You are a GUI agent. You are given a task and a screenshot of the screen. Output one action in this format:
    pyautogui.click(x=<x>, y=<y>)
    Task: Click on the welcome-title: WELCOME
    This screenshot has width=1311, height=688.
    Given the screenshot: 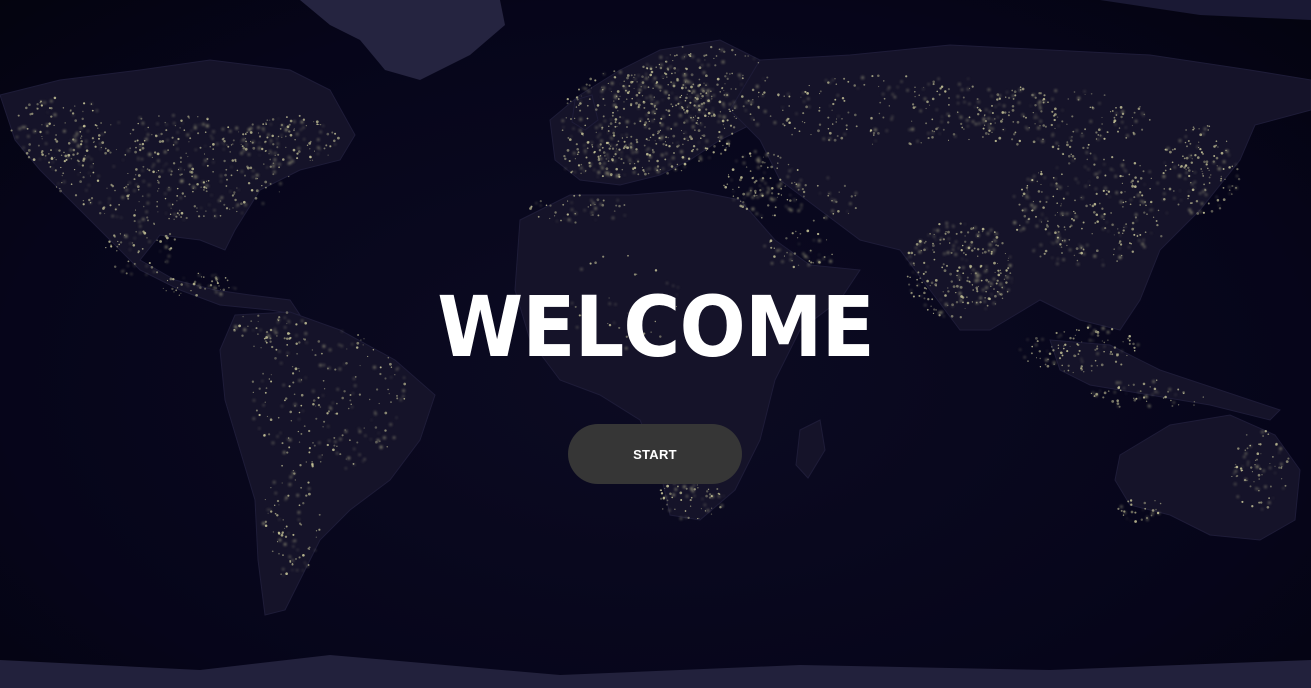 What is the action you would take?
    pyautogui.click(x=655, y=328)
    